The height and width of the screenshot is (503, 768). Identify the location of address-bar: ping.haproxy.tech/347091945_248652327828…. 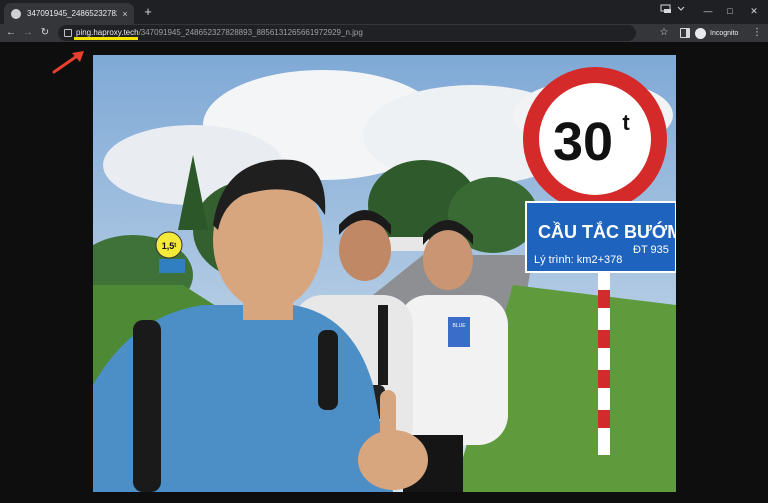
(347, 33).